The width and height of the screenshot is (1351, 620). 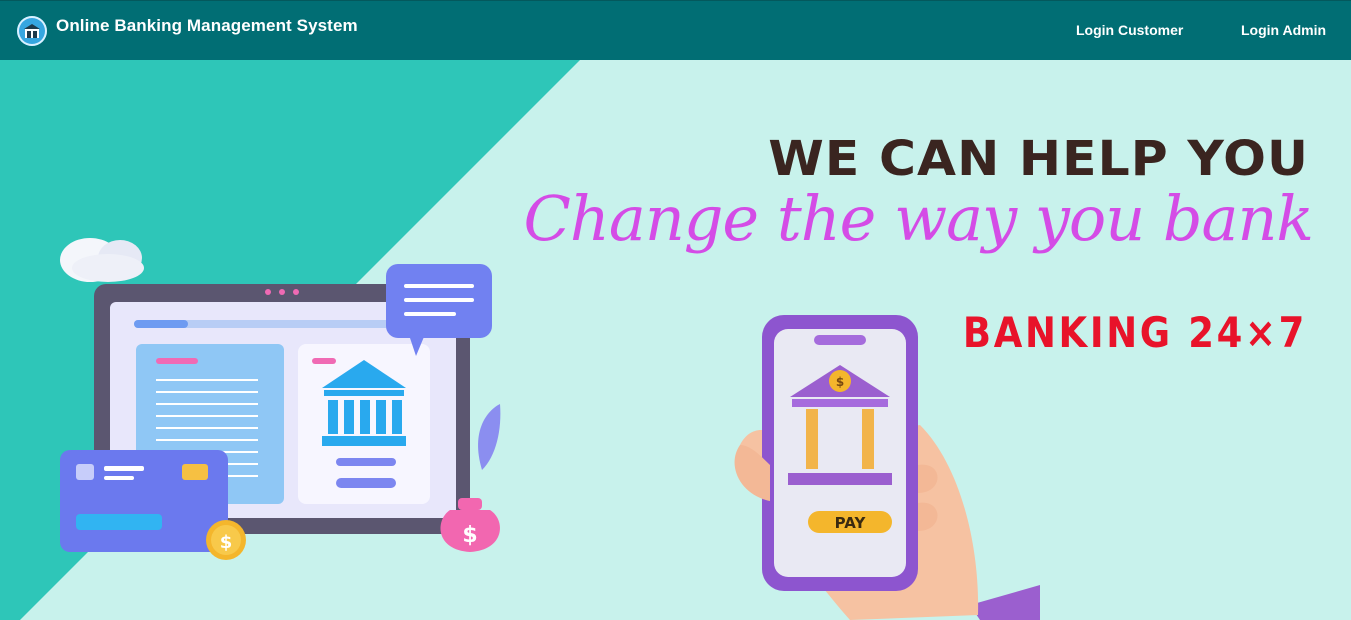 I want to click on hero-tagline: Change the way you bank, so click(x=918, y=218).